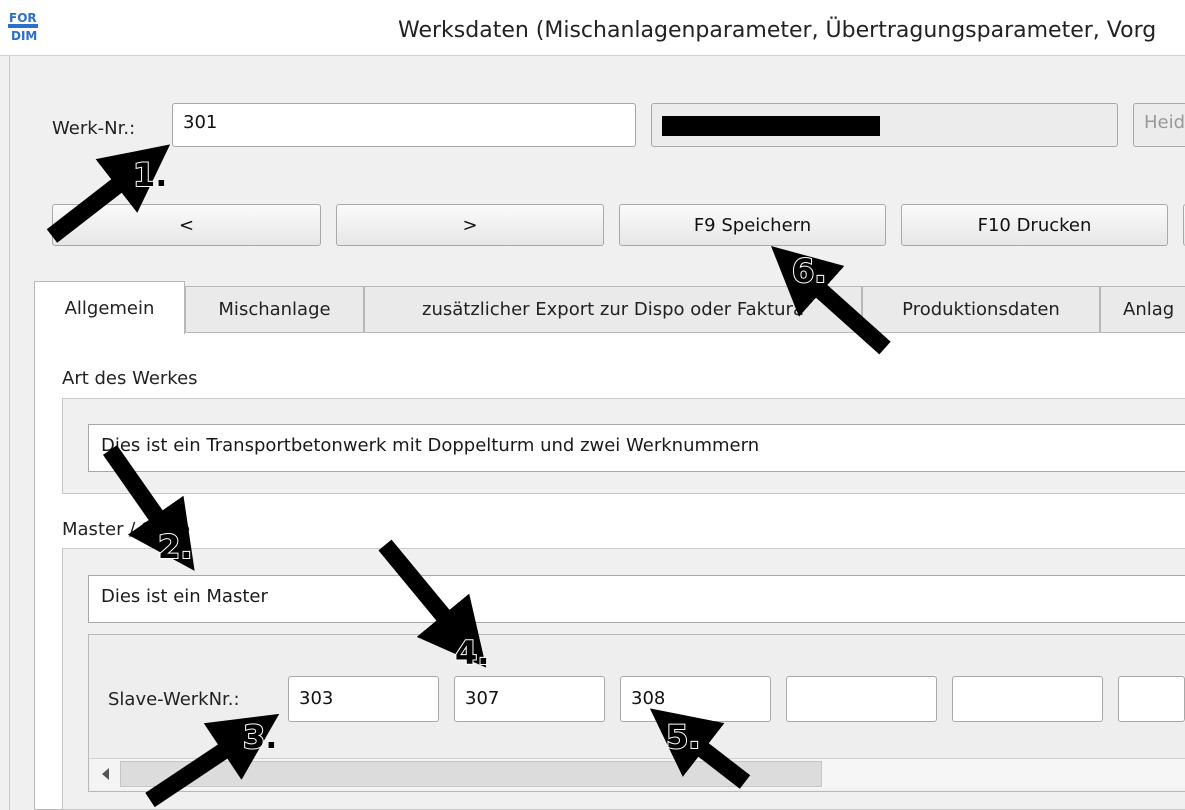 Image resolution: width=1185 pixels, height=810 pixels. What do you see at coordinates (1159, 125) in the screenshot?
I see `extra-field: Heid` at bounding box center [1159, 125].